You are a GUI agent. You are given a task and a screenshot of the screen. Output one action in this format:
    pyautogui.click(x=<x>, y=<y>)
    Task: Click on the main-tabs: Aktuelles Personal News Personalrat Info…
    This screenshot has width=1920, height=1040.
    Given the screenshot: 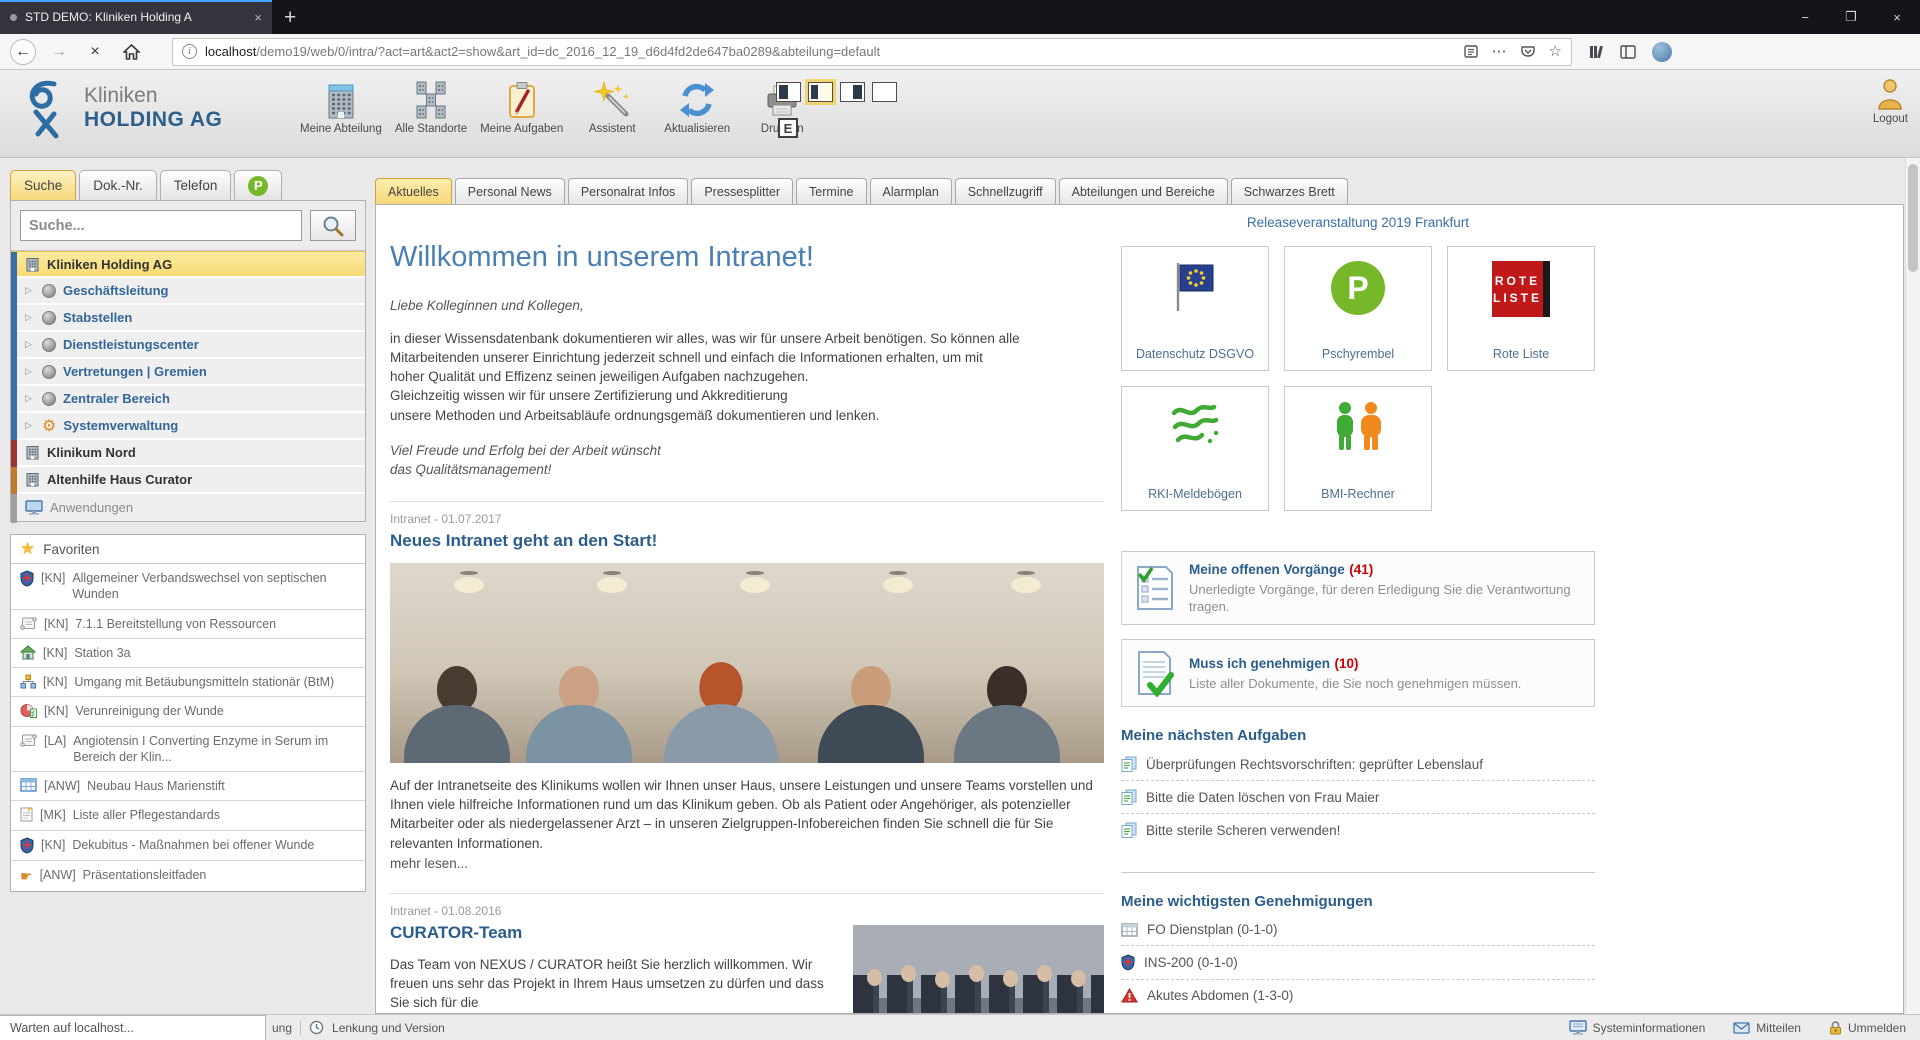 What is the action you would take?
    pyautogui.click(x=1139, y=191)
    